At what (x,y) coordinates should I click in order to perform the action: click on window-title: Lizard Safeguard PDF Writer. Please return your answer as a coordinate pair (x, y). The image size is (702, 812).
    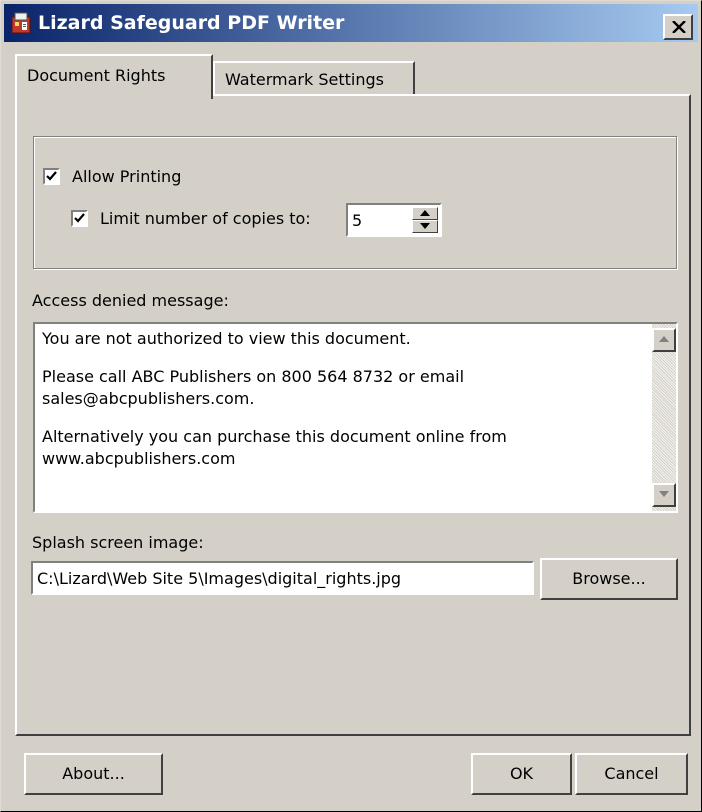
    Looking at the image, I should click on (191, 23).